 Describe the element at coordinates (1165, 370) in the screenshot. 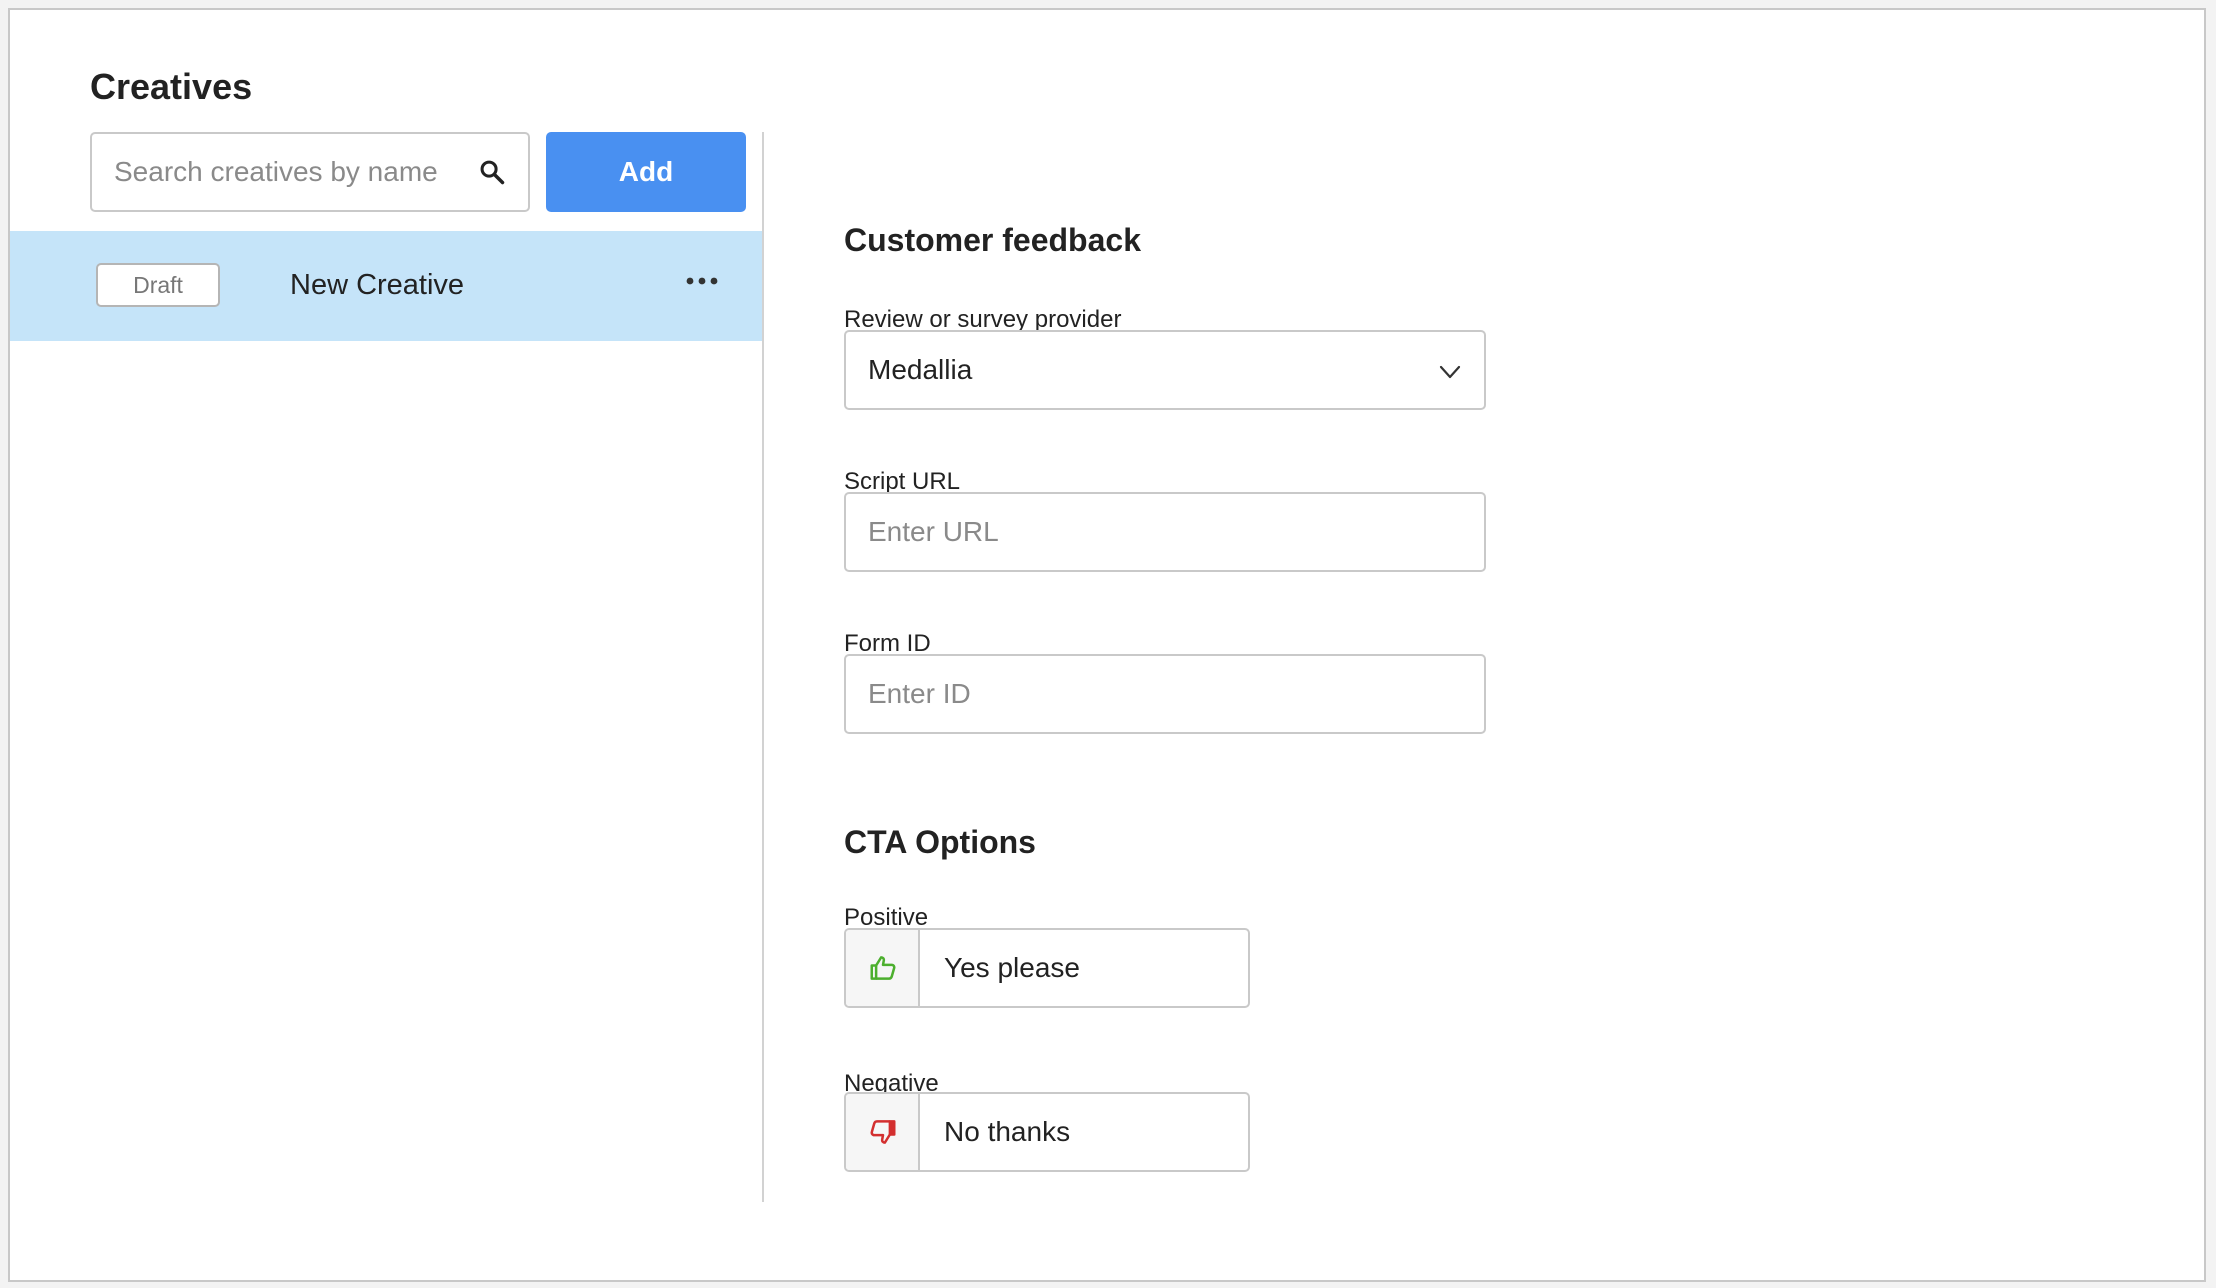

I see `provider-select: Medallia` at that location.